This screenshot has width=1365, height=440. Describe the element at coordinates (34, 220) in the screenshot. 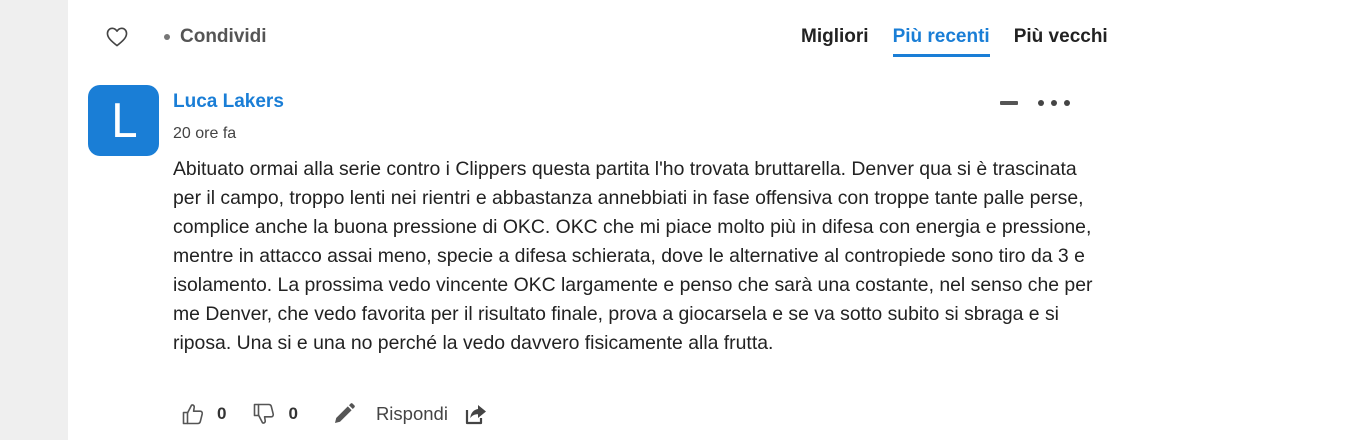

I see `page-gutter` at that location.